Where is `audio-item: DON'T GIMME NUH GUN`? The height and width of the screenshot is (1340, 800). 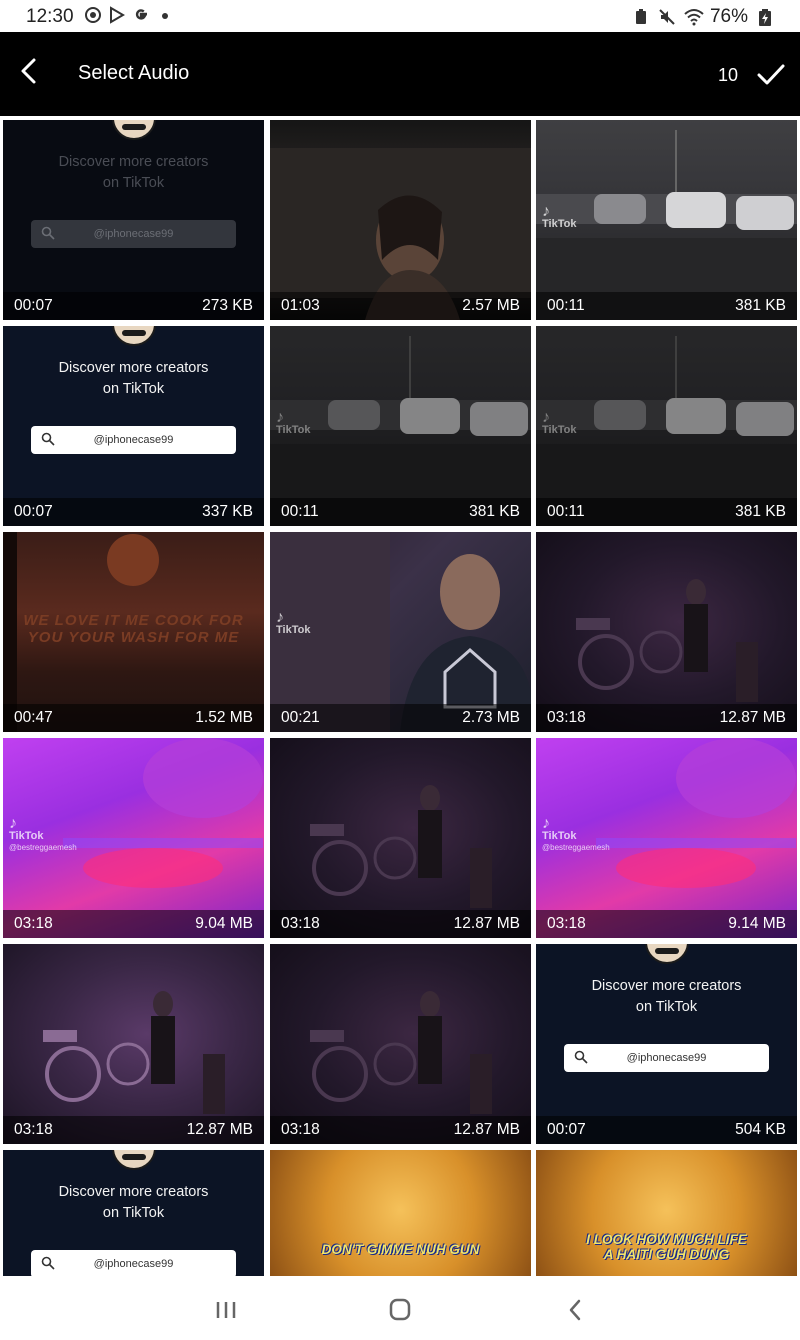 audio-item: DON'T GIMME NUH GUN is located at coordinates (400, 1213).